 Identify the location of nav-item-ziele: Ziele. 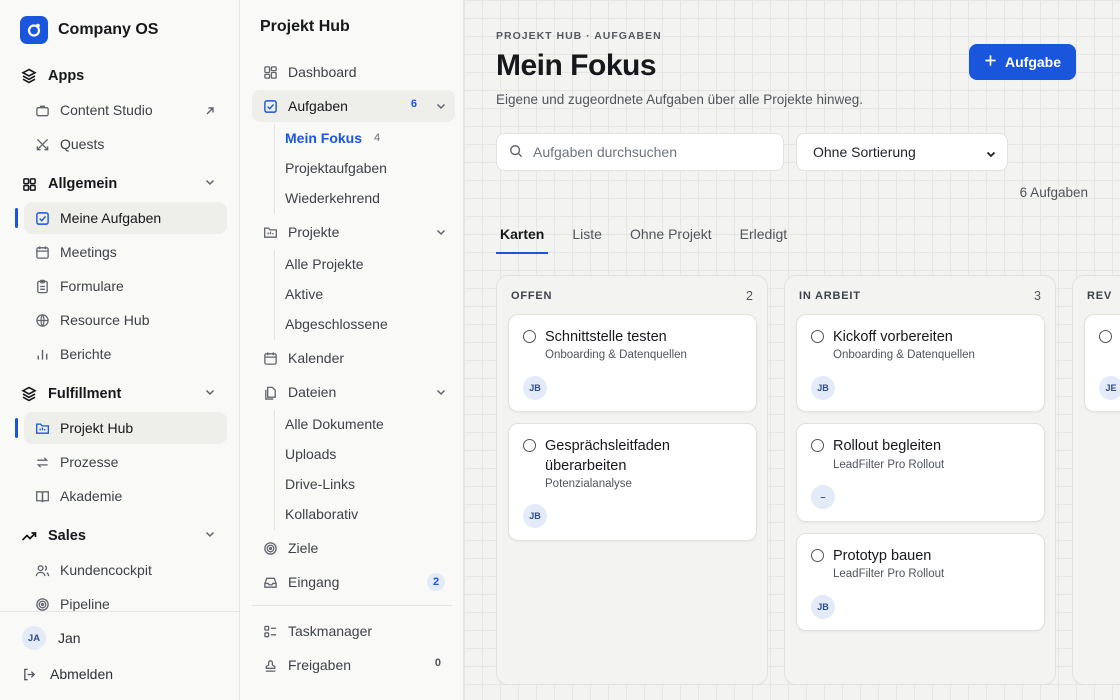
(353, 548).